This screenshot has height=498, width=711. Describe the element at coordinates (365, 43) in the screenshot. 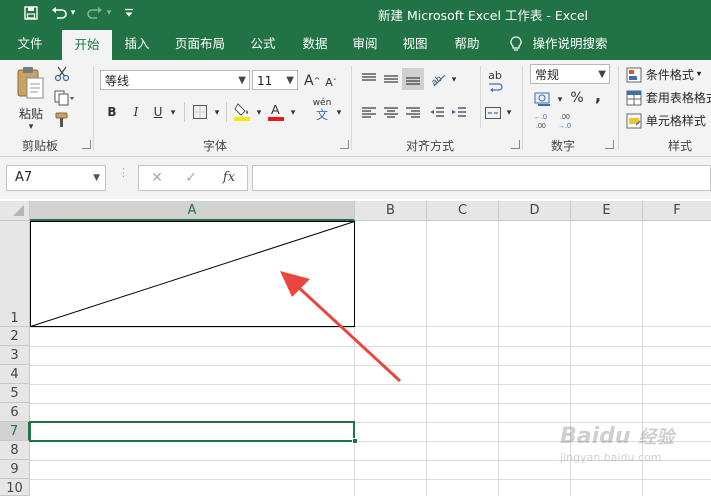

I see `tab-review: 审阅` at that location.